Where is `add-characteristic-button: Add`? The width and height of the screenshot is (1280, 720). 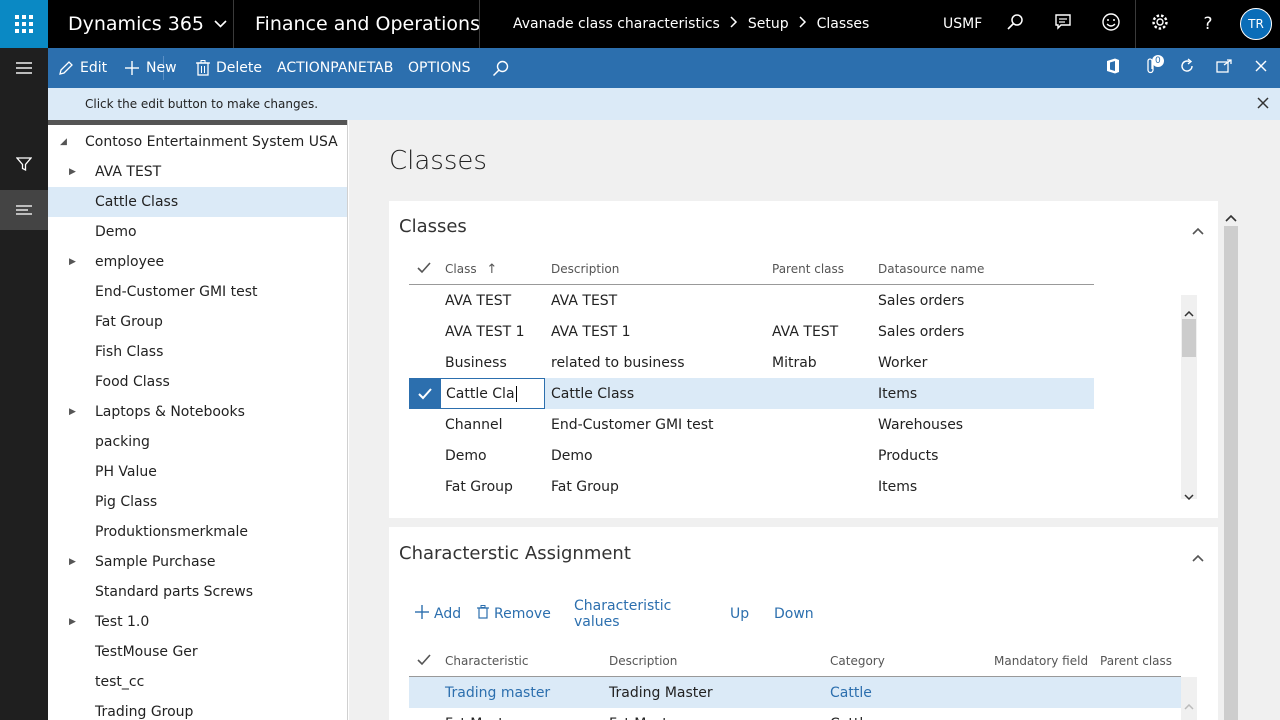 add-characteristic-button: Add is located at coordinates (438, 614).